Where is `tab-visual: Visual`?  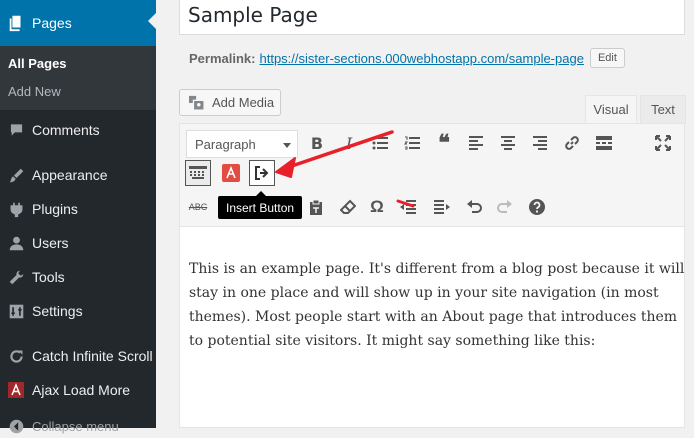
tab-visual: Visual is located at coordinates (611, 109).